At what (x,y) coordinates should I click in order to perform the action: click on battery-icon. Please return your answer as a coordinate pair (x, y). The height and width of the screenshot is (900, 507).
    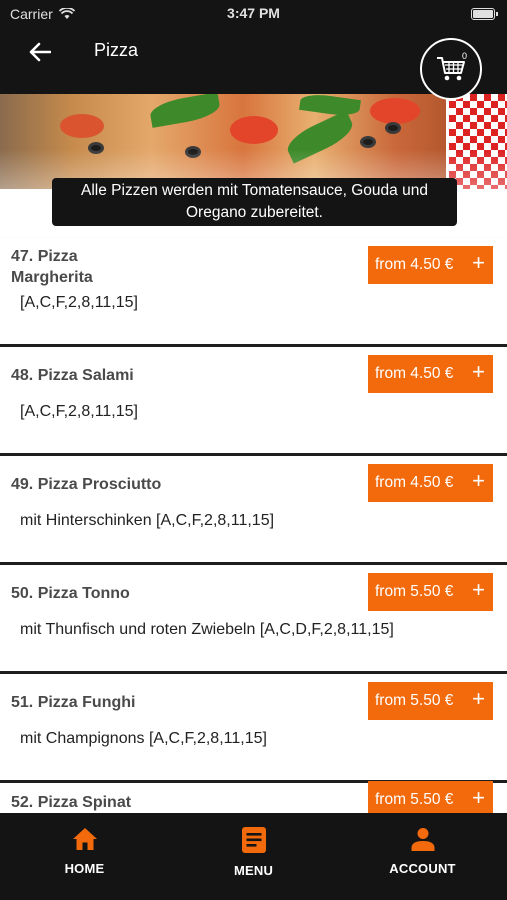
    Looking at the image, I should click on (484, 14).